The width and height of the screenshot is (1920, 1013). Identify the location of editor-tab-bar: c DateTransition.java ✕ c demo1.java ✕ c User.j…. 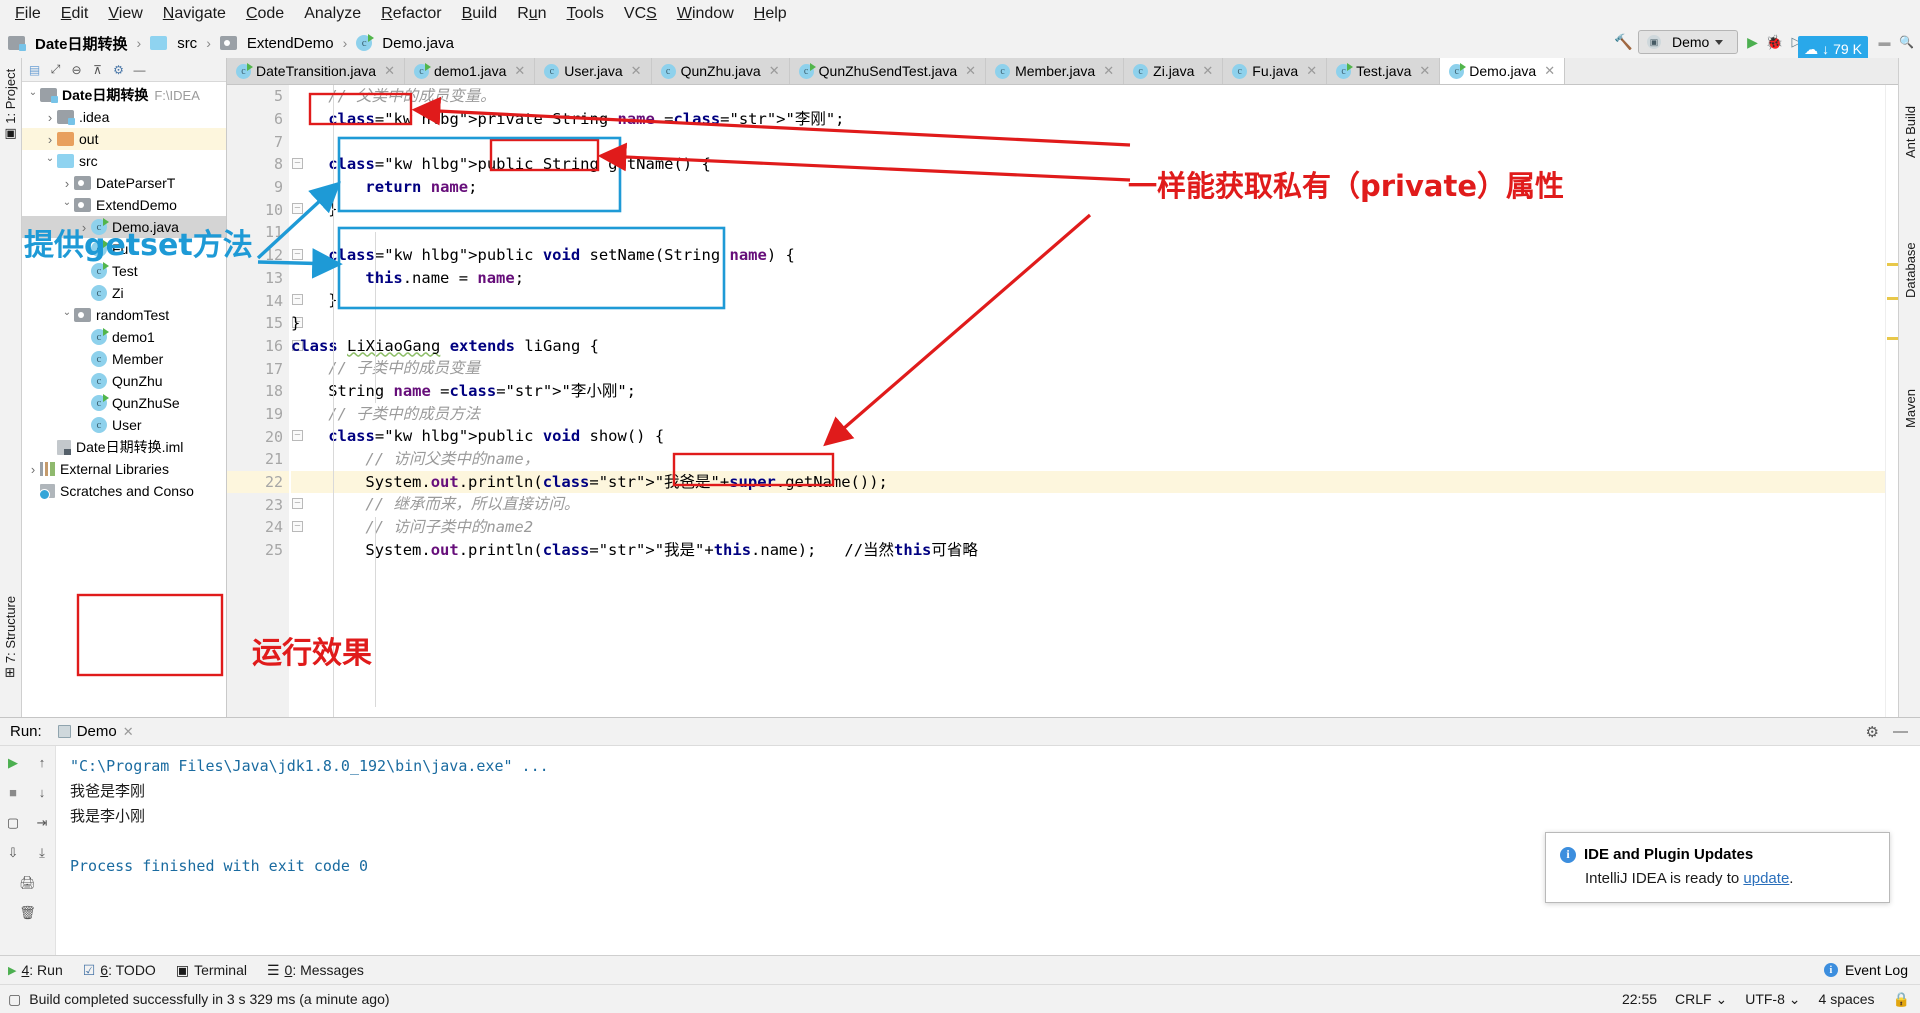
(1062, 71).